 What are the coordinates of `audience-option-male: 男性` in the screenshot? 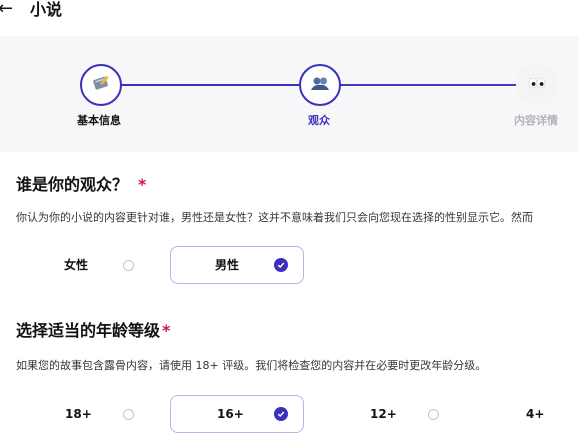 It's located at (237, 265).